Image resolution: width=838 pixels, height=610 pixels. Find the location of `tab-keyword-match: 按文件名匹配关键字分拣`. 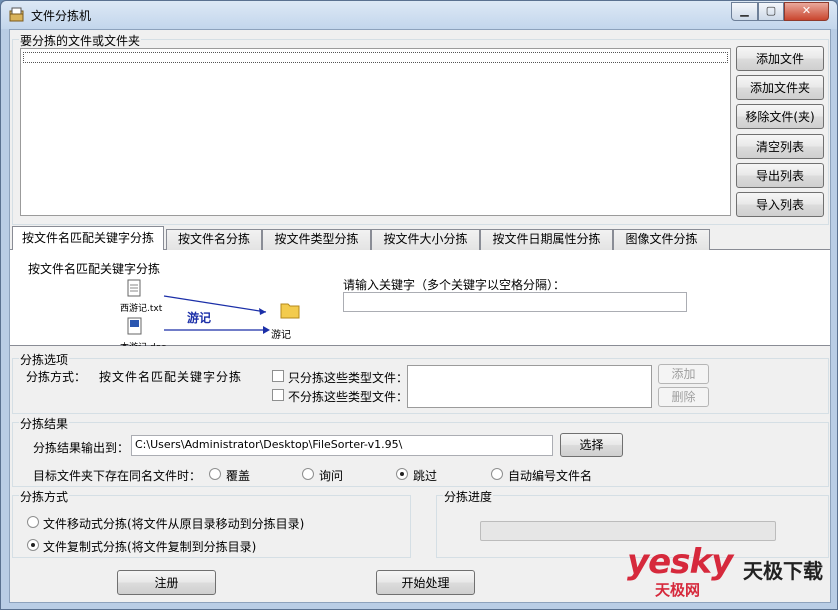

tab-keyword-match: 按文件名匹配关键字分拣 is located at coordinates (88, 238).